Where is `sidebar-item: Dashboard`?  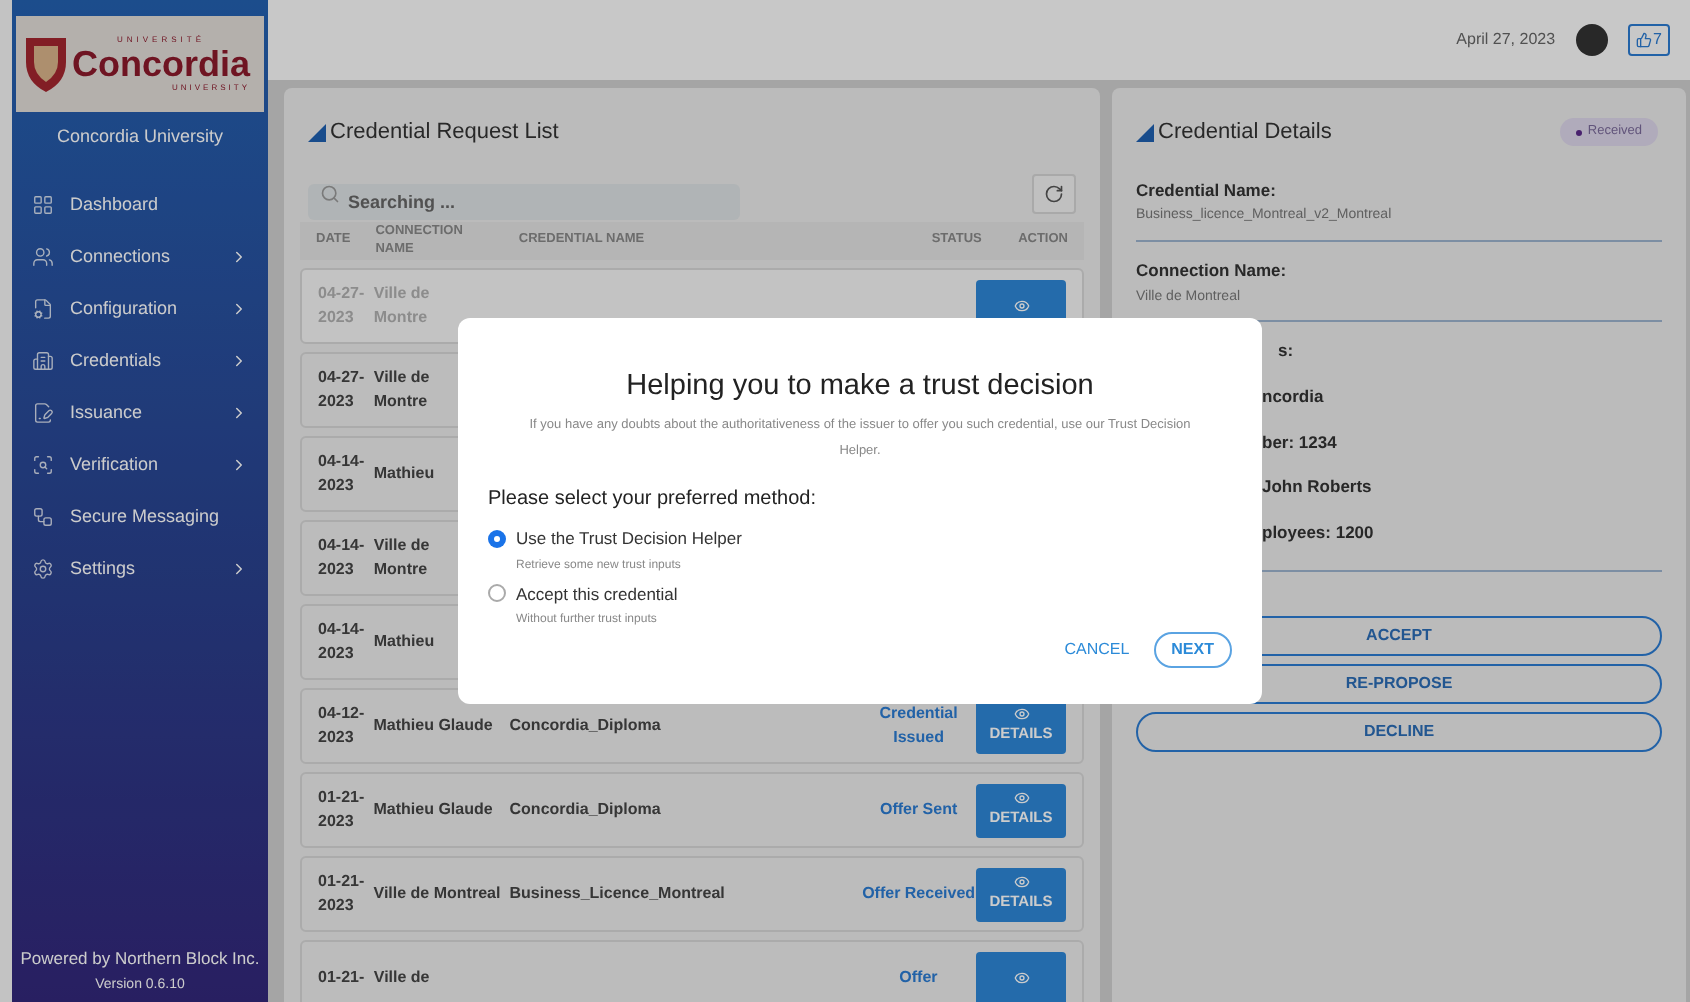
sidebar-item: Dashboard is located at coordinates (140, 205).